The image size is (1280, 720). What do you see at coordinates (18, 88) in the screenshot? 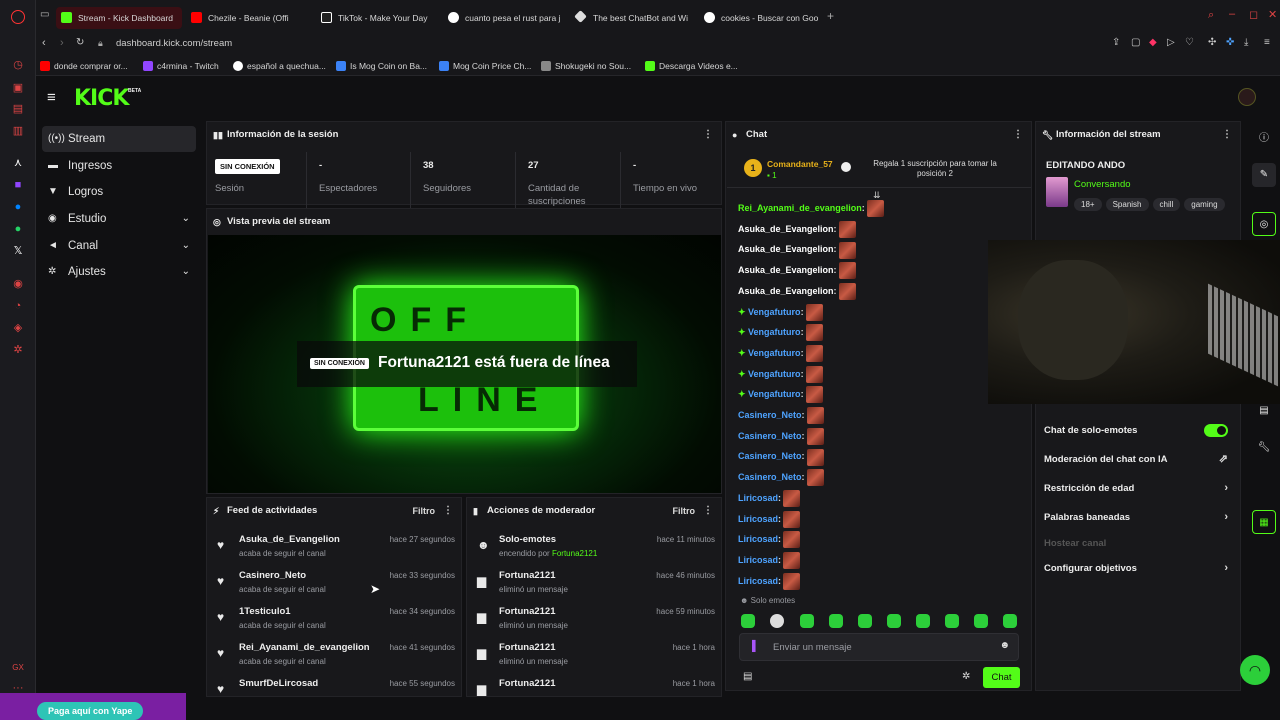
I see `briefcase-icon: ▣` at bounding box center [18, 88].